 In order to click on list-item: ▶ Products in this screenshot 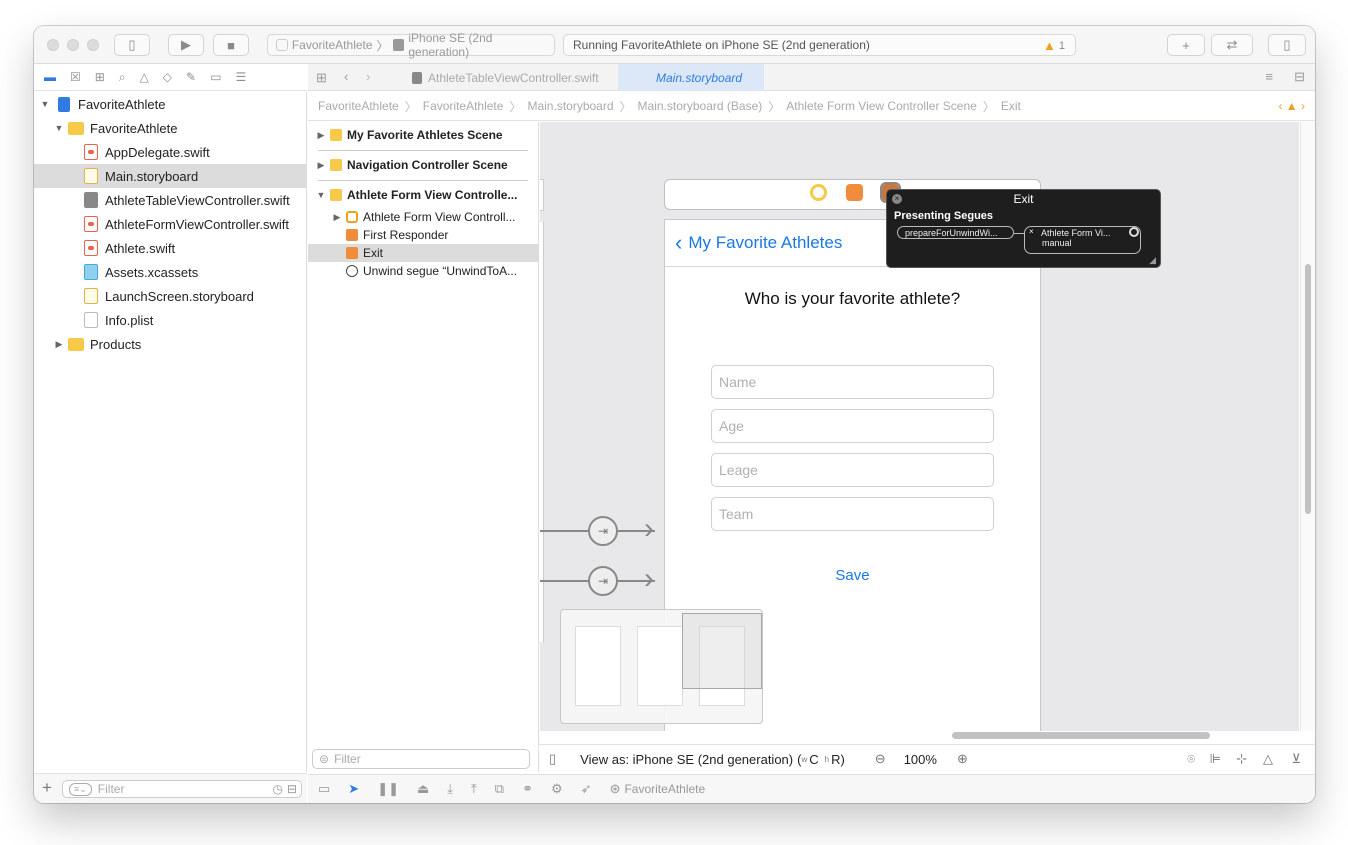, I will do `click(170, 344)`.